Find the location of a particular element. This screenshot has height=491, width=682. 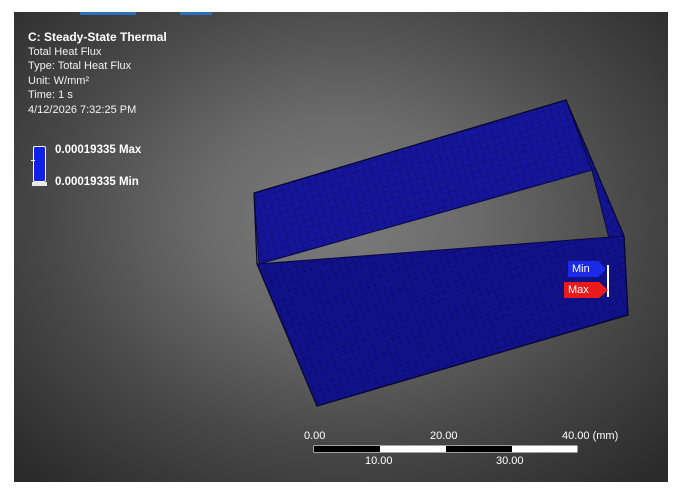

scale-tick-30: 30.00 is located at coordinates (510, 461).